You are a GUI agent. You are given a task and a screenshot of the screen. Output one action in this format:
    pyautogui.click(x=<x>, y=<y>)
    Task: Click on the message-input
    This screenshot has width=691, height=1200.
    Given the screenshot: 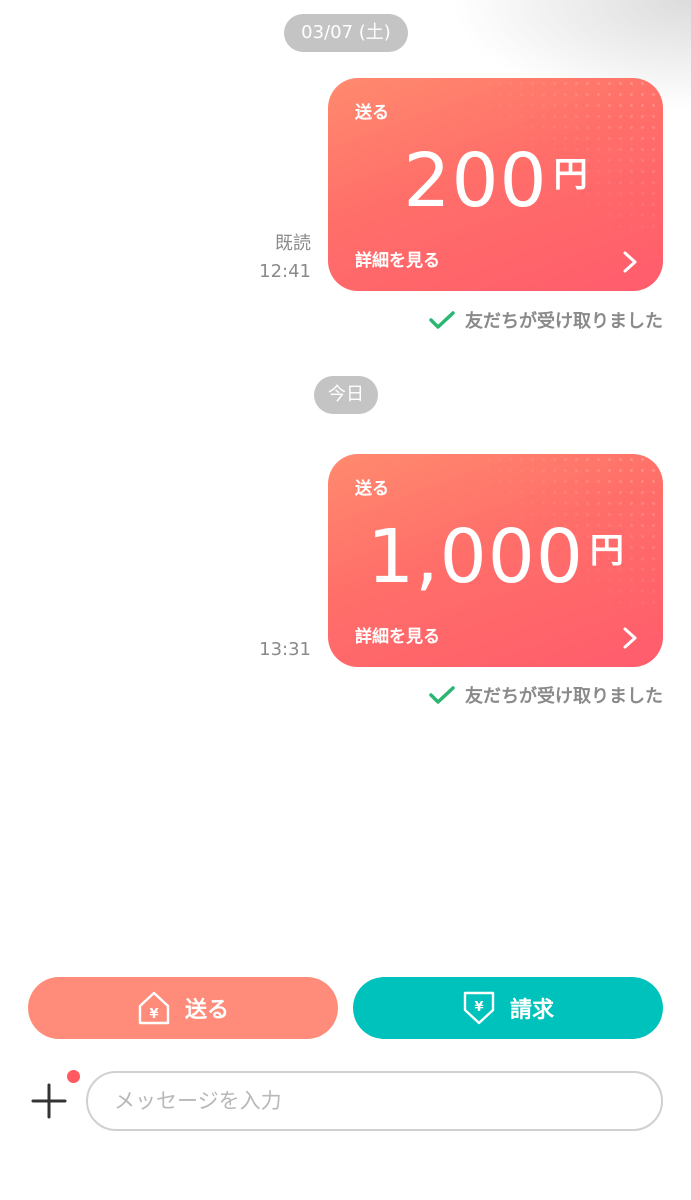 What is the action you would take?
    pyautogui.click(x=374, y=1101)
    